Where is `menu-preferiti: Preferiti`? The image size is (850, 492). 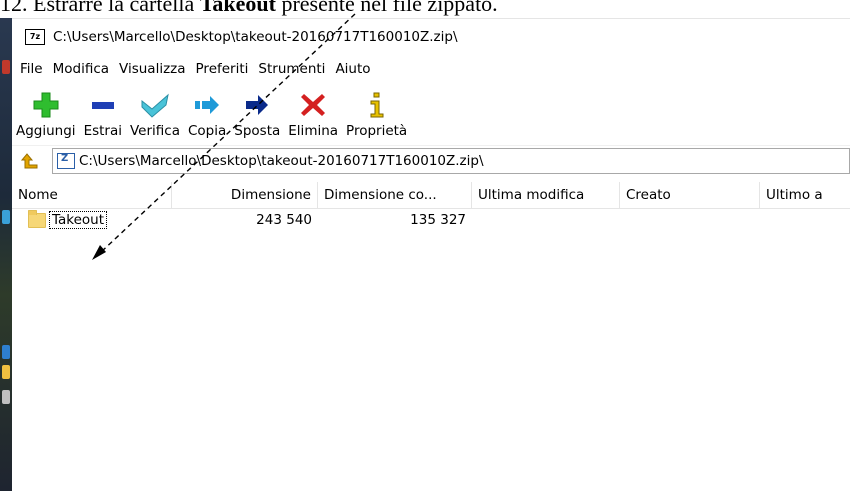
menu-preferiti: Preferiti is located at coordinates (222, 69).